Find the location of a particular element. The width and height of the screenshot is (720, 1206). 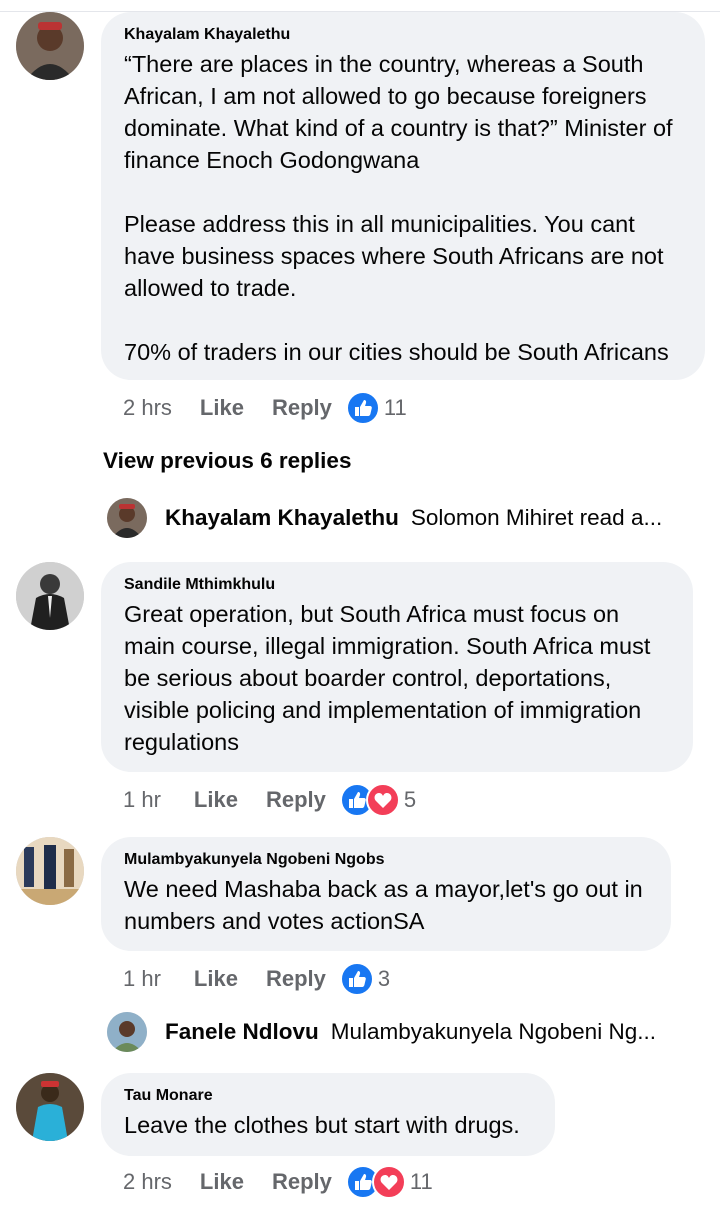

comment-author: Mulambyakunyela Ngobeni Ngobs is located at coordinates (386, 860).